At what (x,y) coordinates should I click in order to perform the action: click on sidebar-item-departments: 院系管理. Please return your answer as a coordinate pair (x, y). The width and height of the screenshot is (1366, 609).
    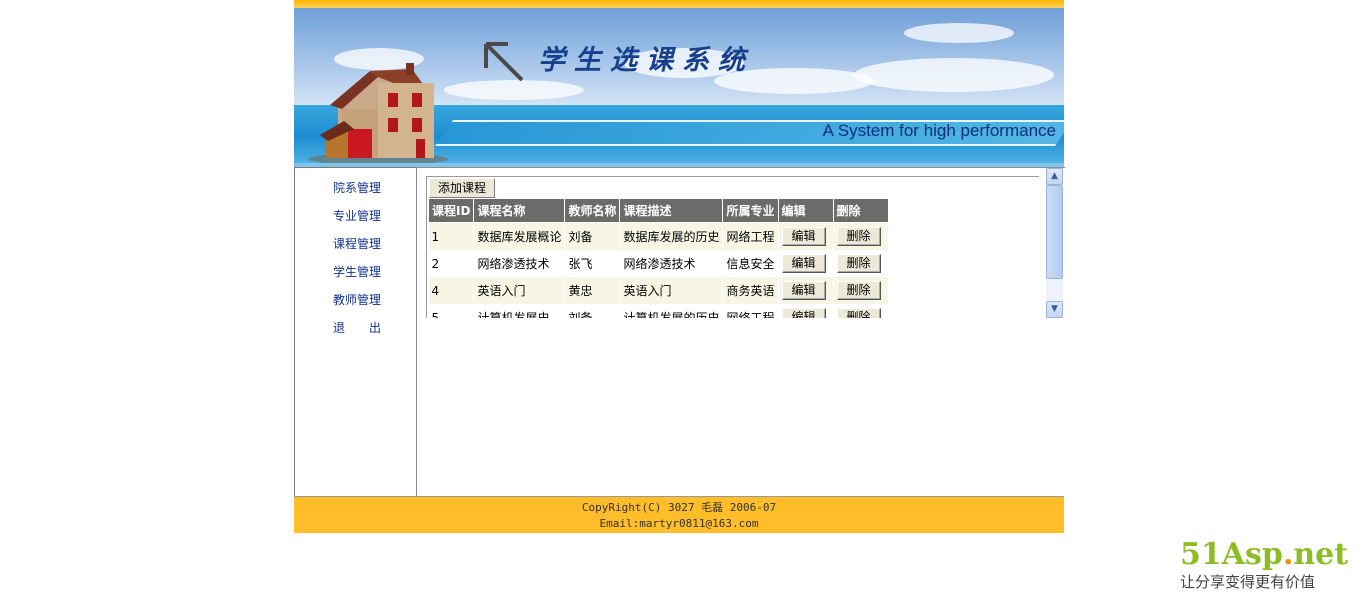
    Looking at the image, I should click on (357, 187).